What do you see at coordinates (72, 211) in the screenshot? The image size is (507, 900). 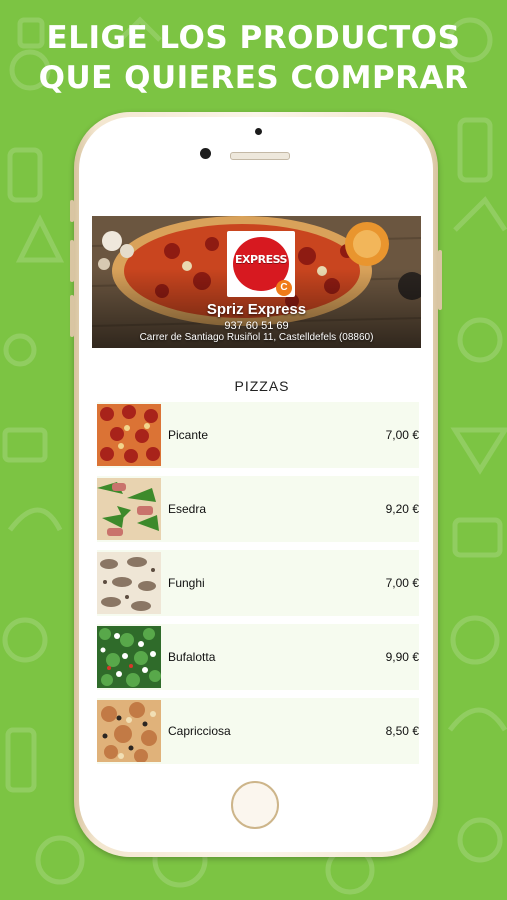 I see `phone-side-button` at bounding box center [72, 211].